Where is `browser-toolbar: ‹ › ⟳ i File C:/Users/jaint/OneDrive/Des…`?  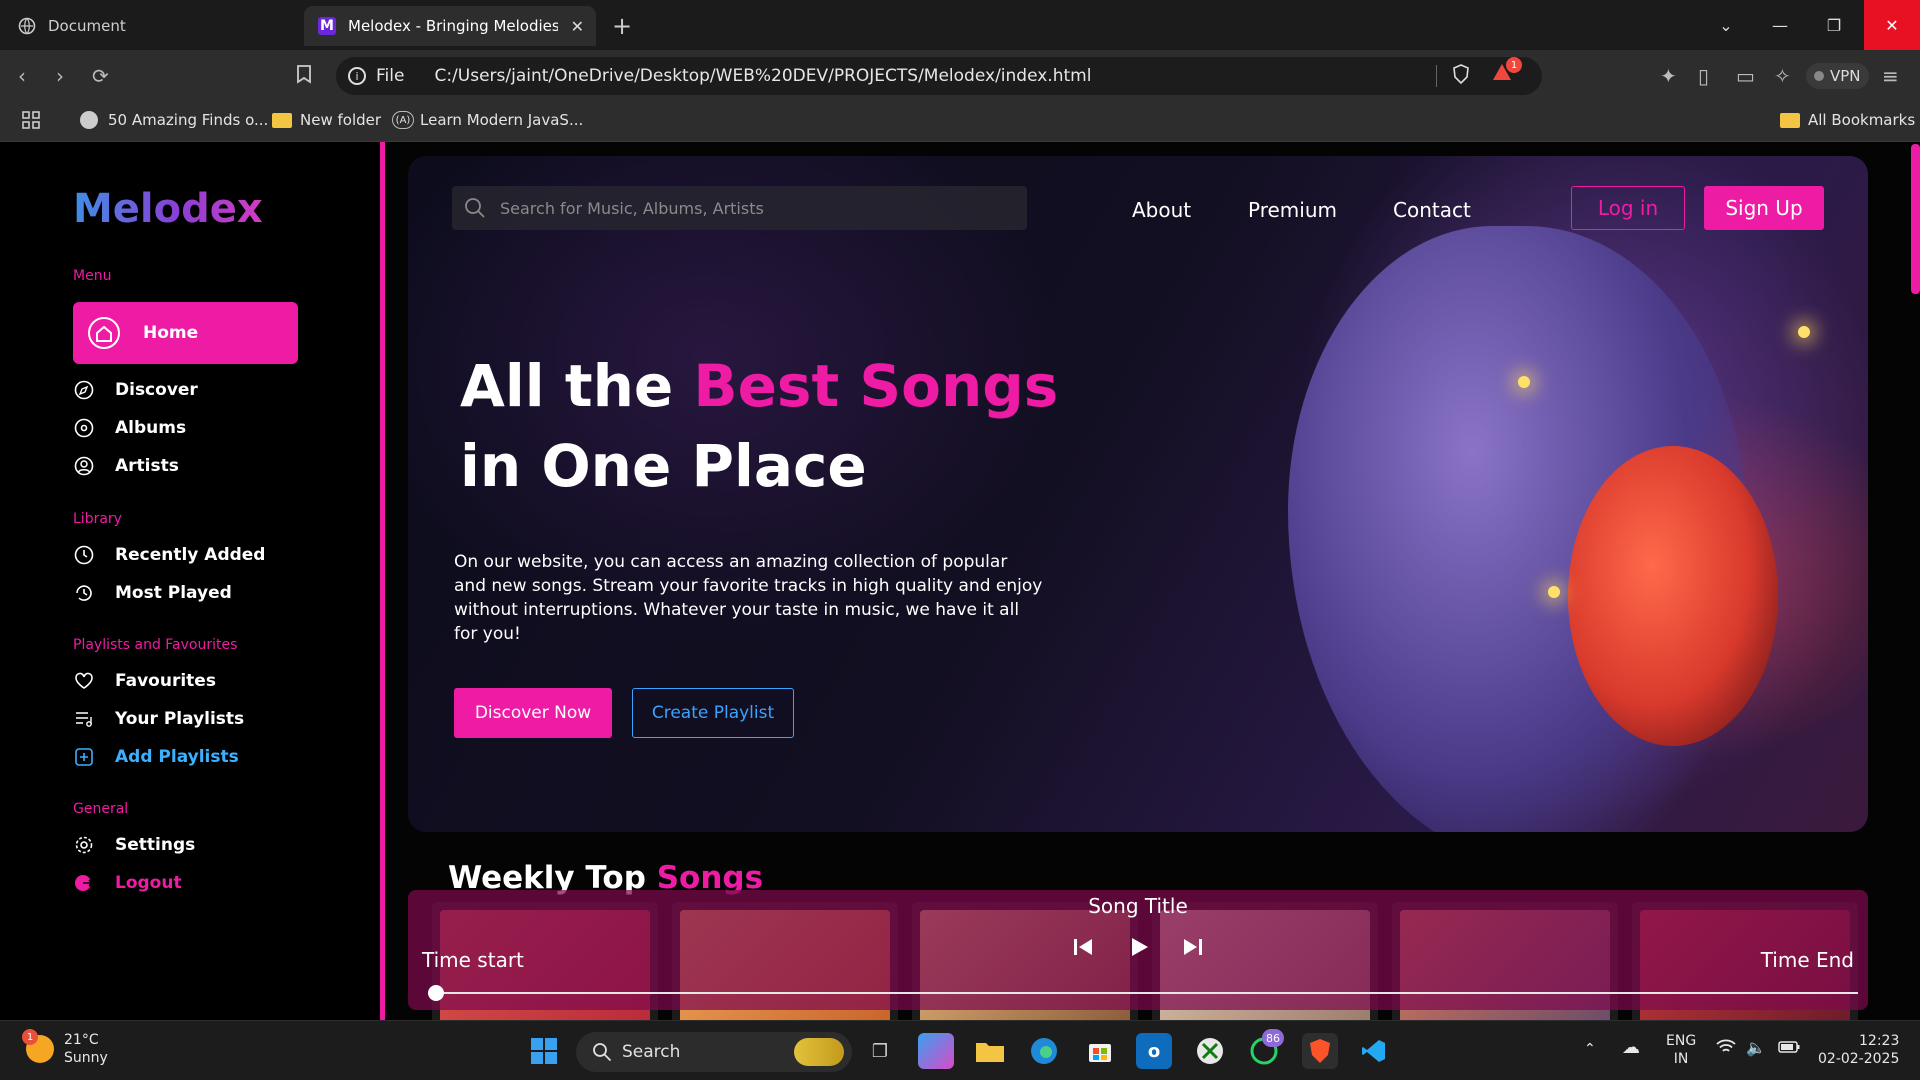 browser-toolbar: ‹ › ⟳ i File C:/Users/jaint/OneDrive/Des… is located at coordinates (960, 76).